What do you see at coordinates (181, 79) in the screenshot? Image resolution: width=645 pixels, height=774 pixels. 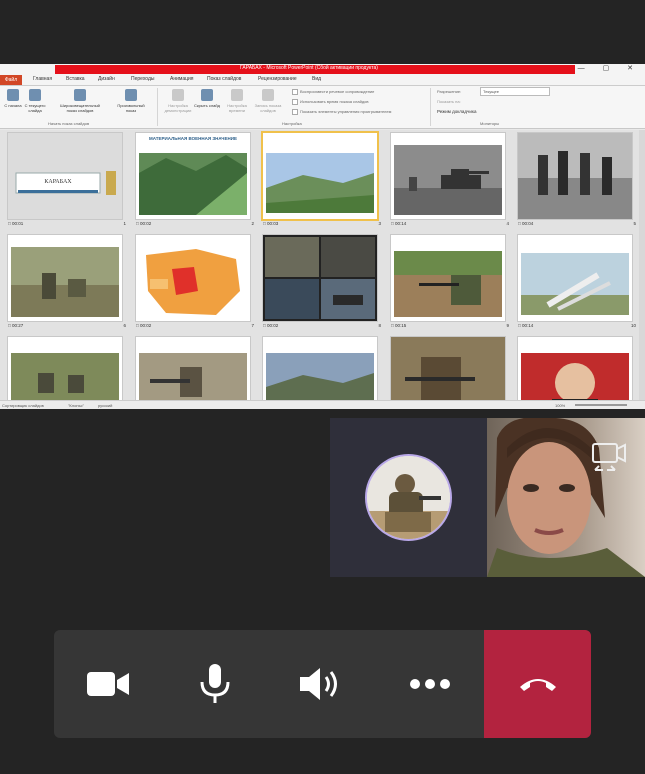 I see `tab-animation: Анимация` at bounding box center [181, 79].